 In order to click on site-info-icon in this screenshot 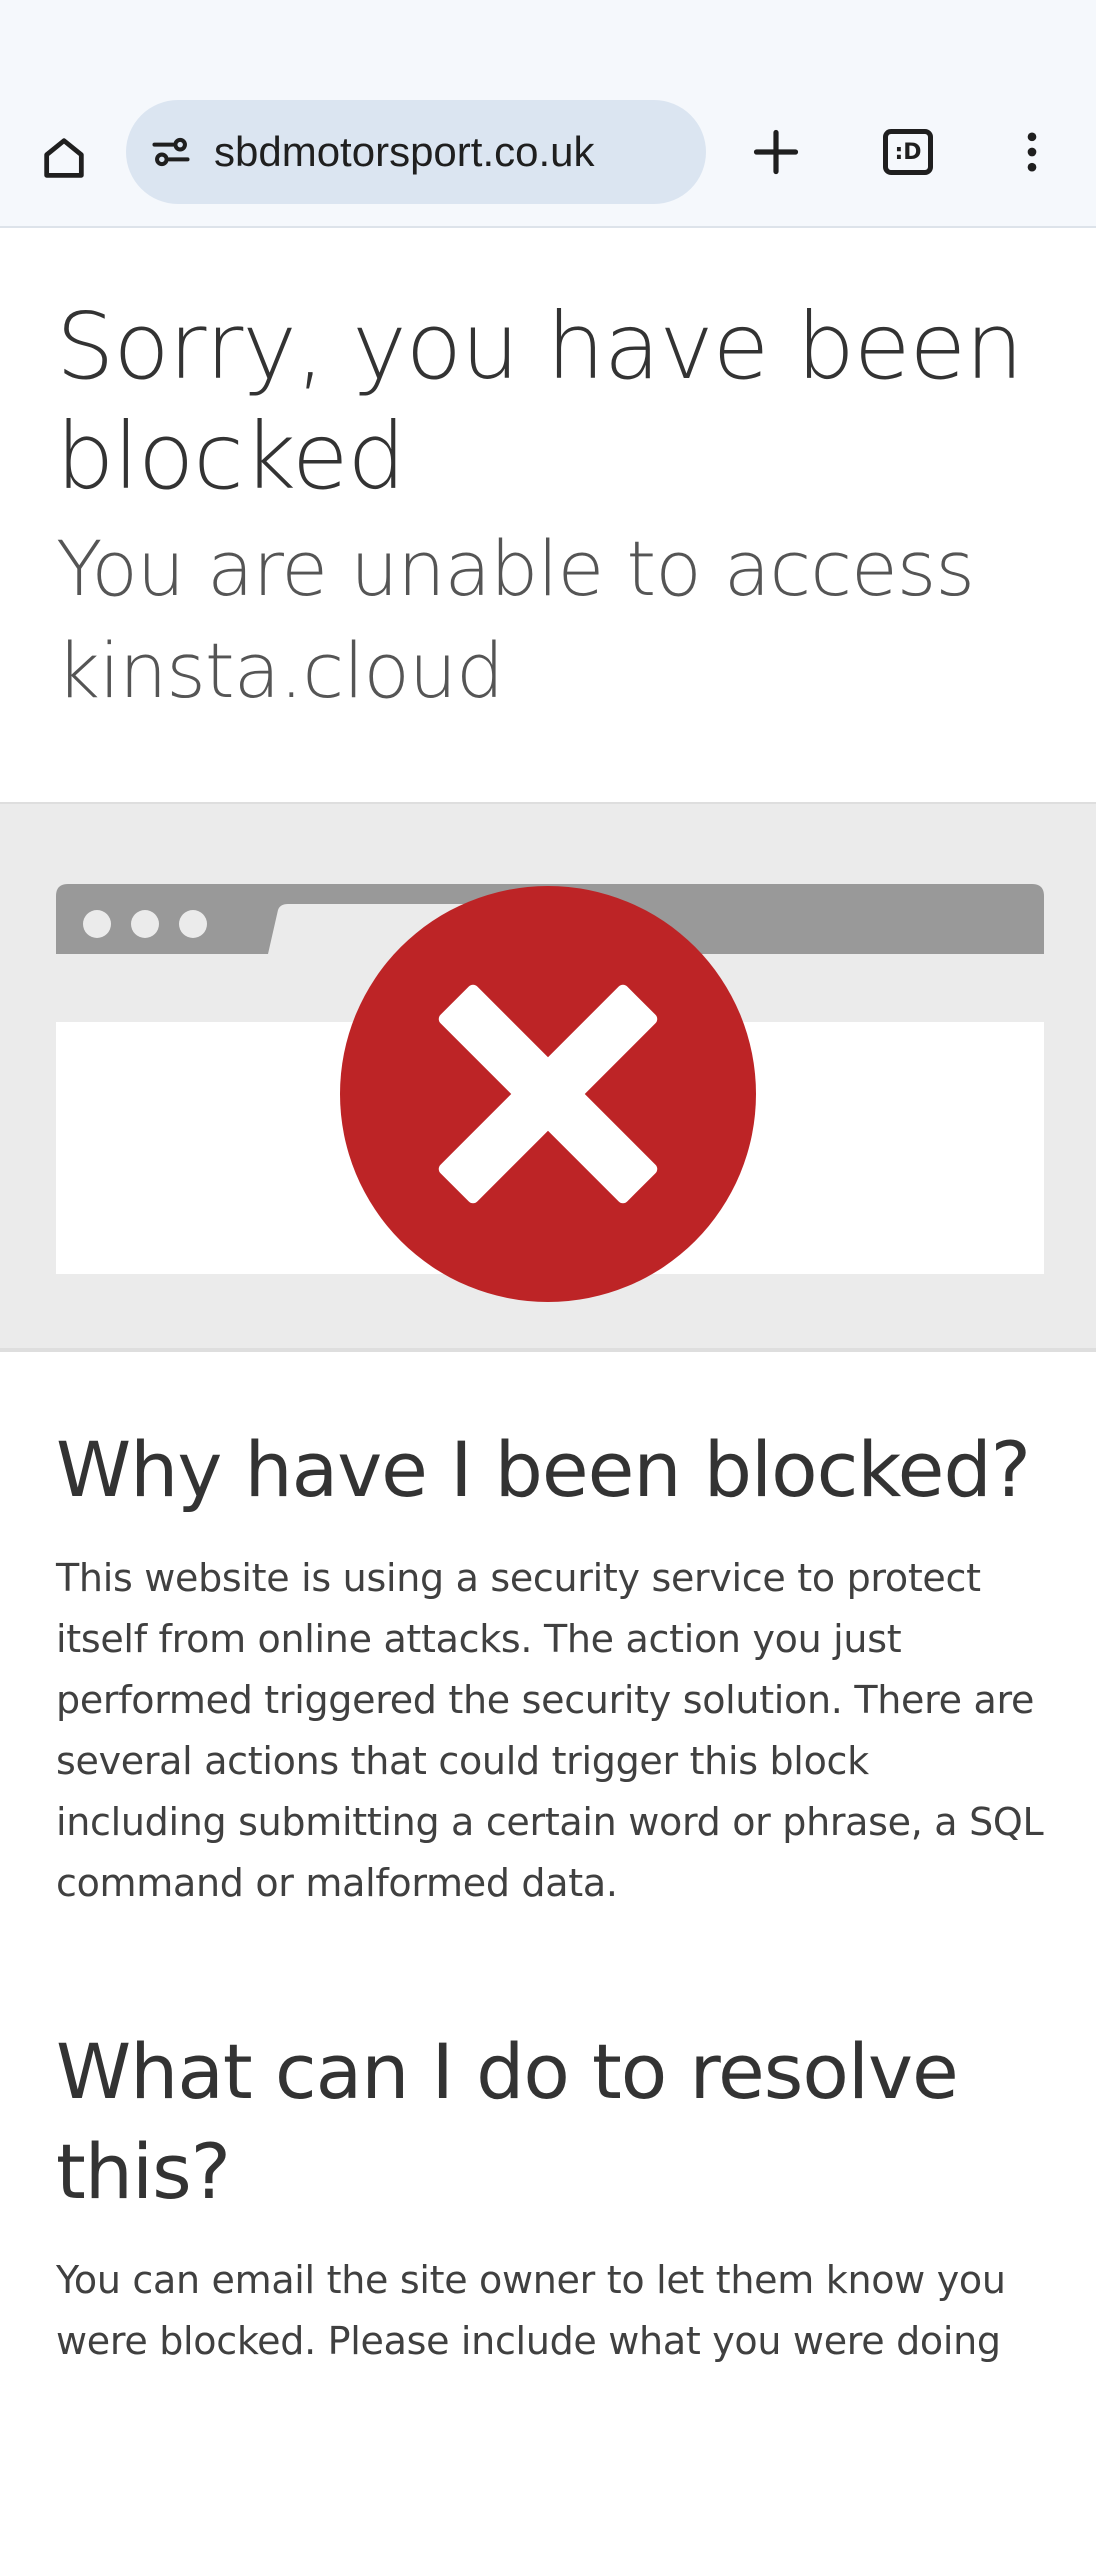, I will do `click(171, 152)`.